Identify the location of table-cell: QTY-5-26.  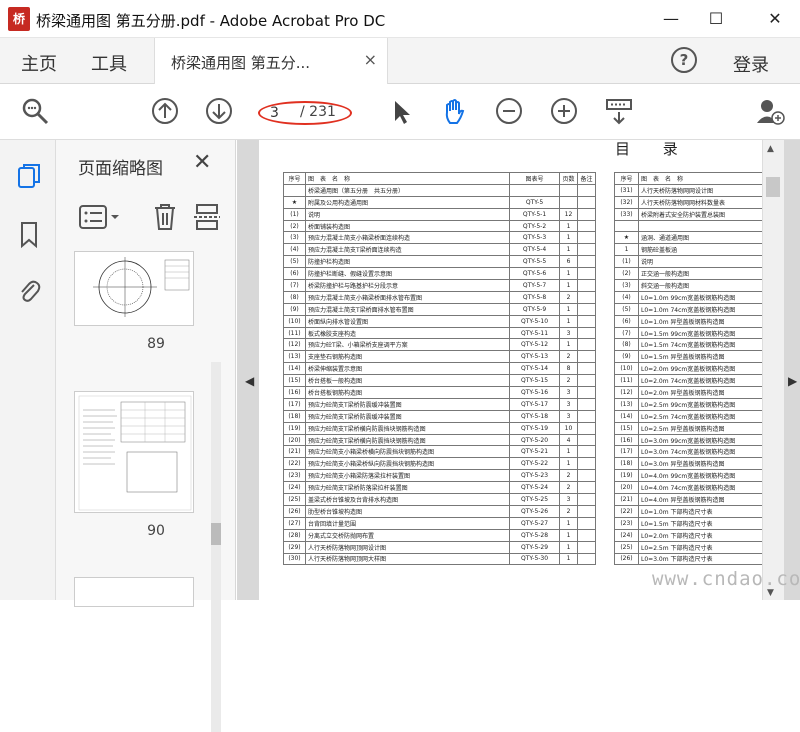
(534, 511).